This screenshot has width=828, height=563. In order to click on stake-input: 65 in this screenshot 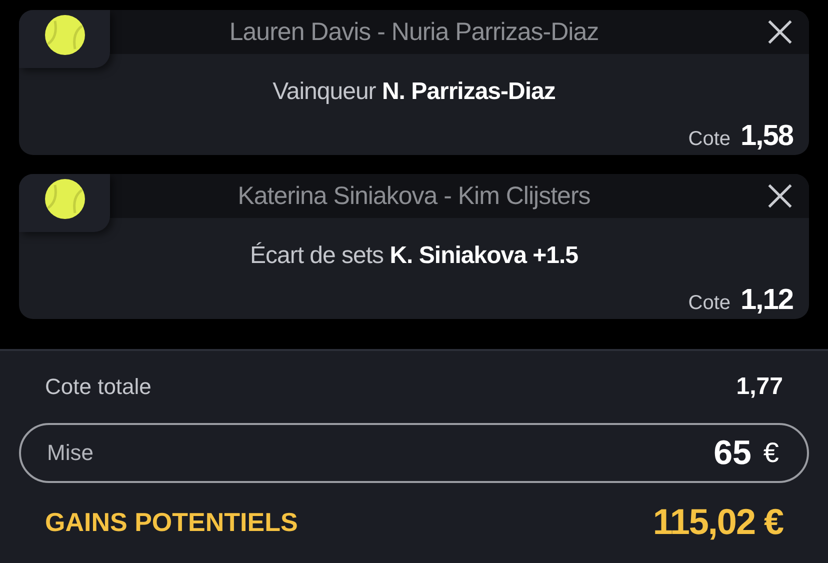, I will do `click(716, 453)`.